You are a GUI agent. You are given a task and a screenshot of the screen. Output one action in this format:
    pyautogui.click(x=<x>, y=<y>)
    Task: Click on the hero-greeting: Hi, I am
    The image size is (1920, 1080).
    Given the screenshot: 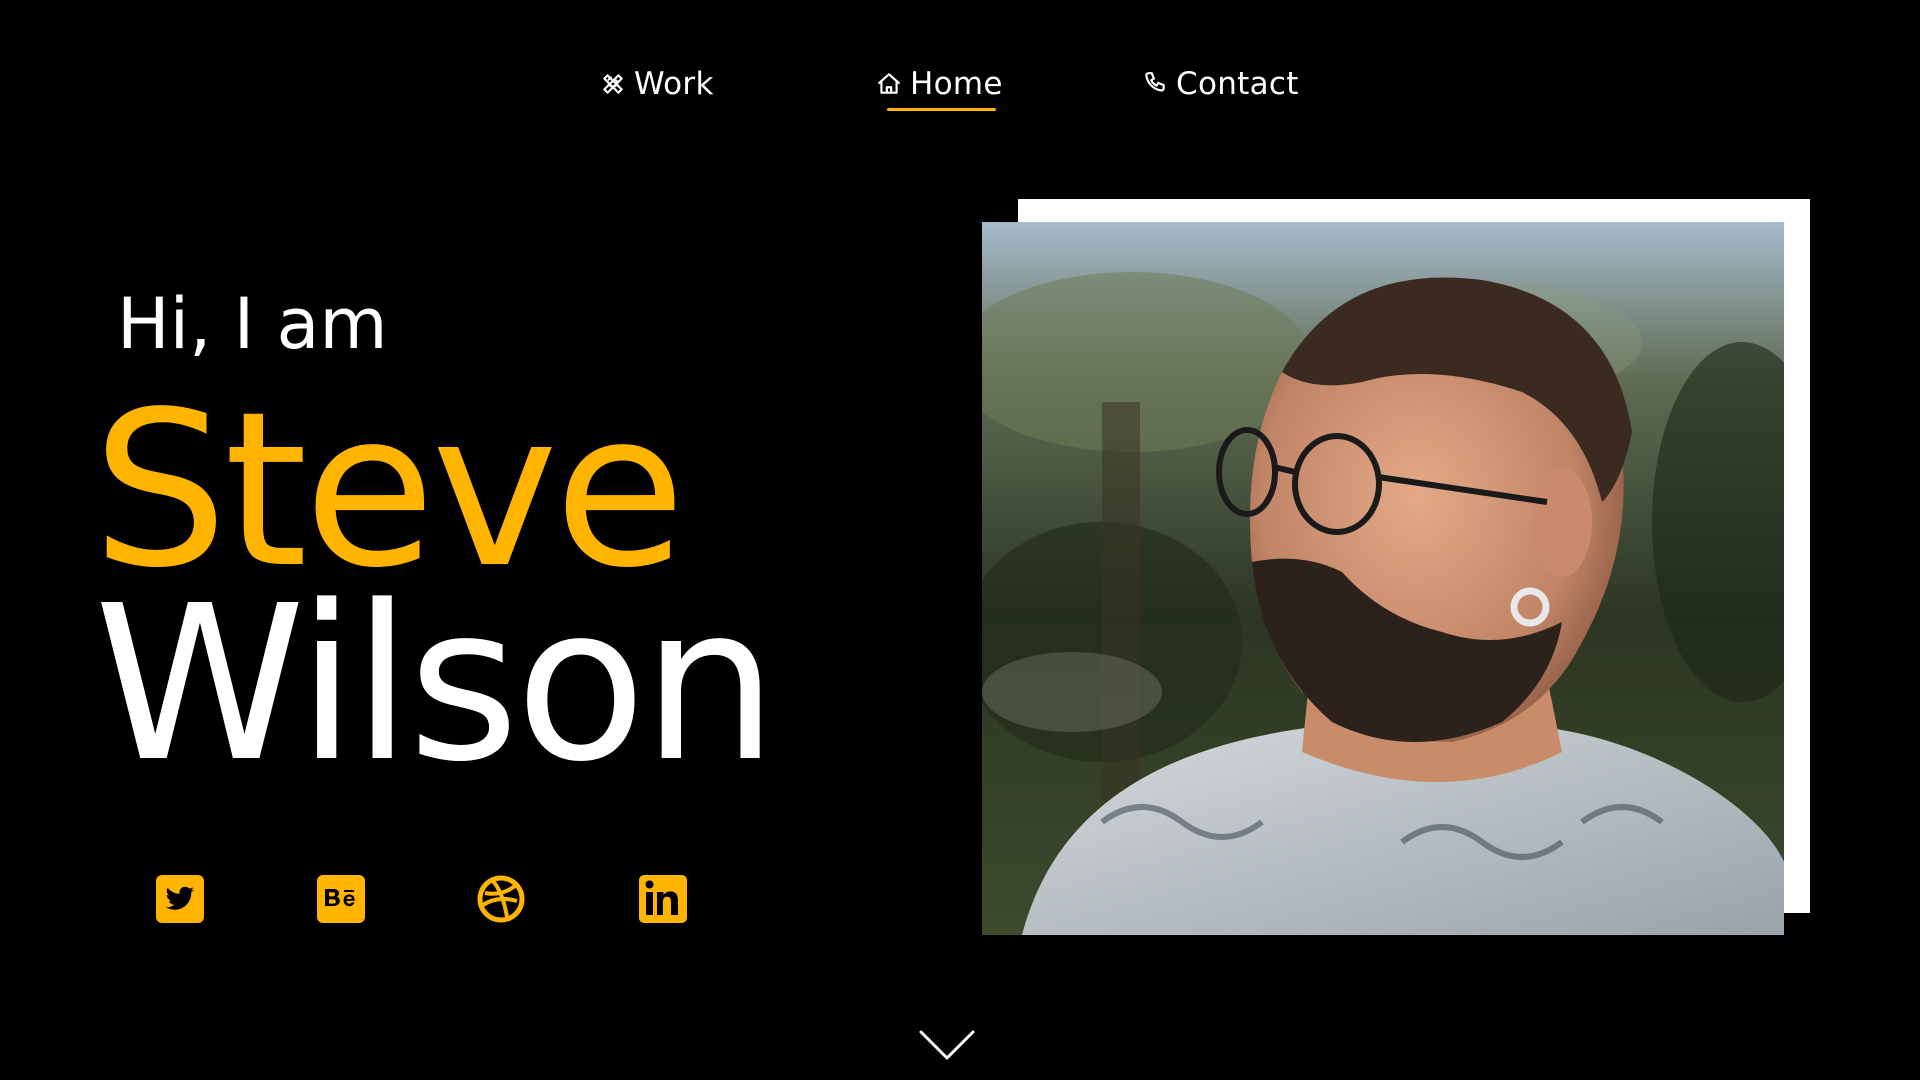 What is the action you would take?
    pyautogui.click(x=252, y=324)
    